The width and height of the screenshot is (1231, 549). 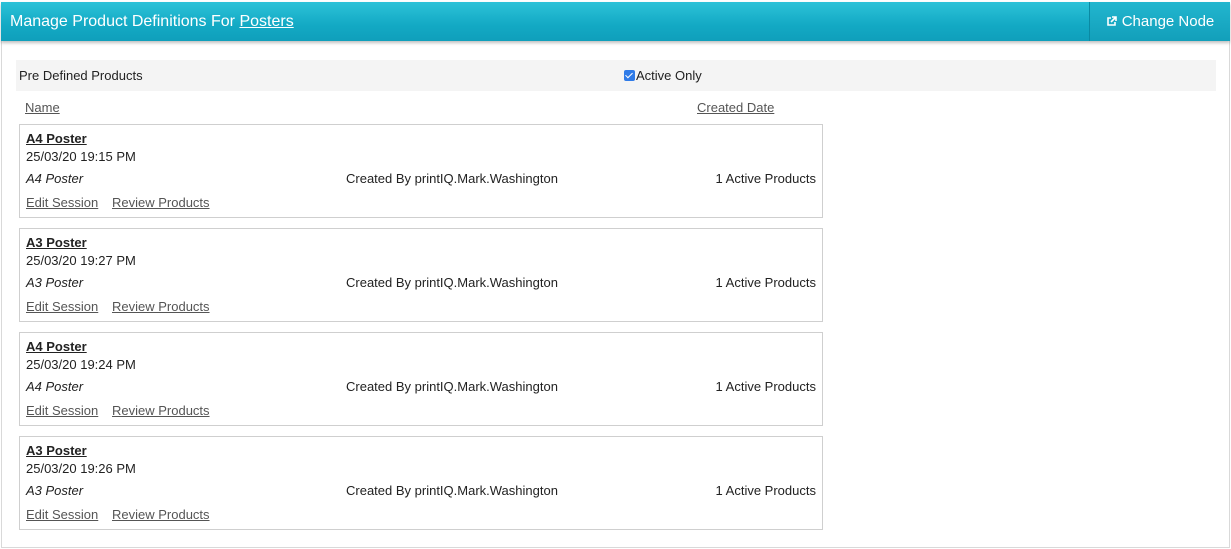 What do you see at coordinates (125, 21) in the screenshot?
I see `page-title-prefix: Manage Product Definitions For` at bounding box center [125, 21].